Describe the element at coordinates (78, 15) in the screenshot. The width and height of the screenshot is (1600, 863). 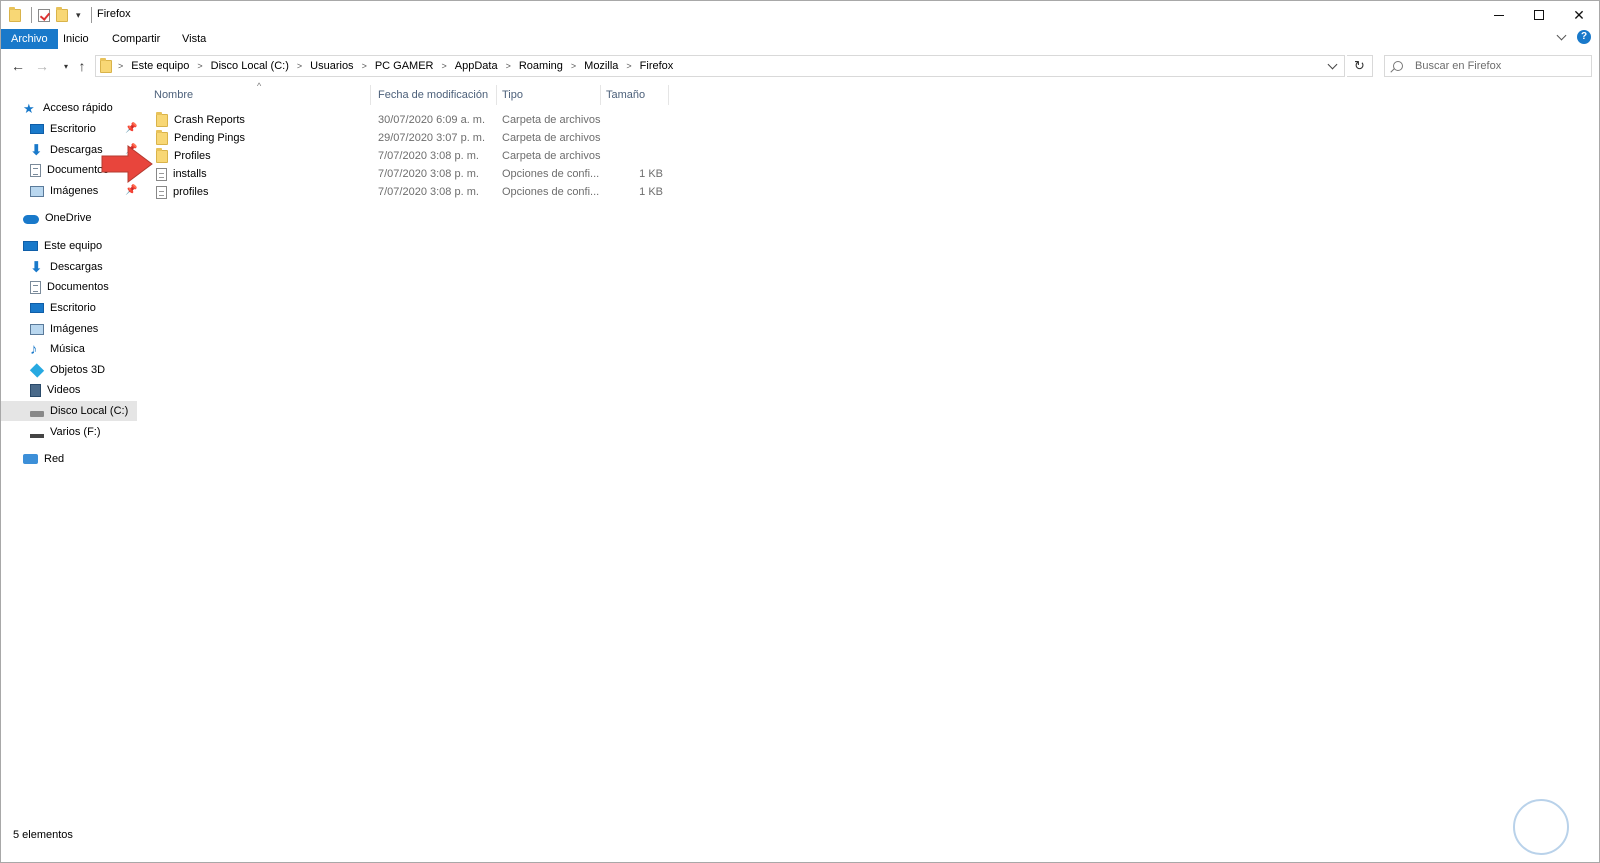
I see `customize-toolbar-icon: ▾` at that location.